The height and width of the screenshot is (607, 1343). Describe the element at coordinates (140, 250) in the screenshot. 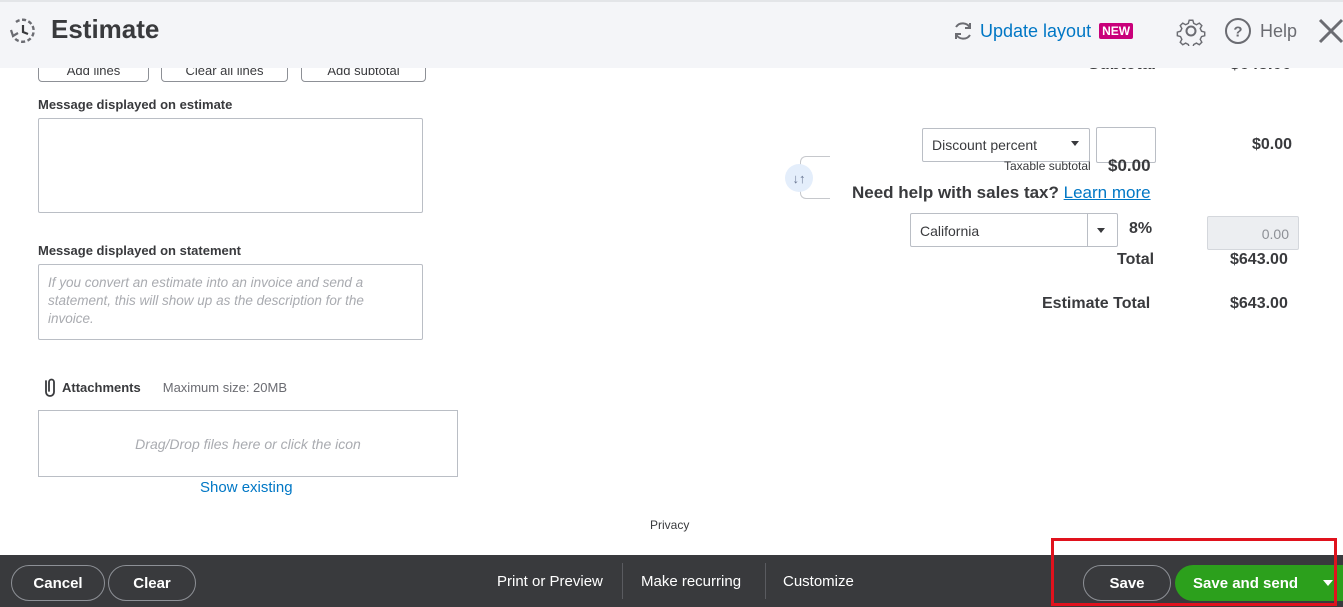

I see `statement-message-label: Message displayed on statement` at that location.